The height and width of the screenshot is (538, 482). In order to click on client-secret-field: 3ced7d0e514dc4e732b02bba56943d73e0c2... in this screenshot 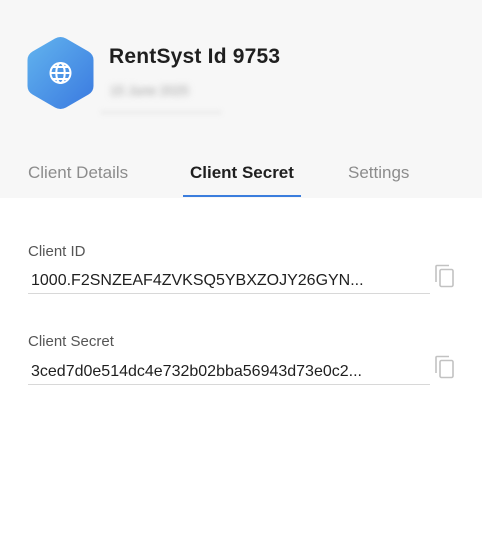, I will do `click(229, 372)`.